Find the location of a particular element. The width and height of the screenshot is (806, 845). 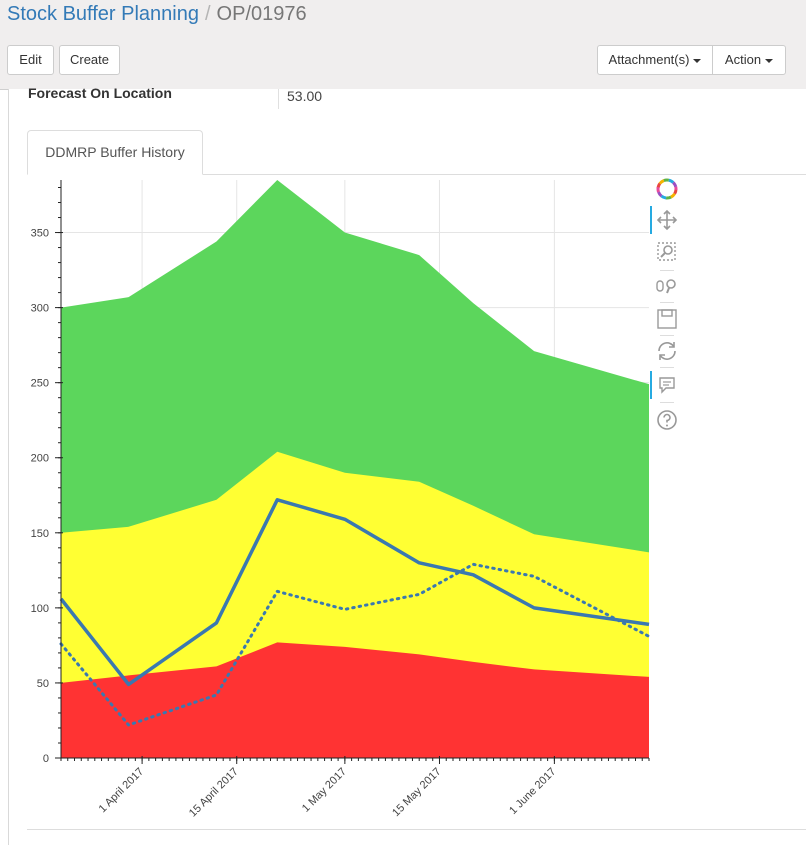

y-tick-label: 150 is located at coordinates (40, 534).